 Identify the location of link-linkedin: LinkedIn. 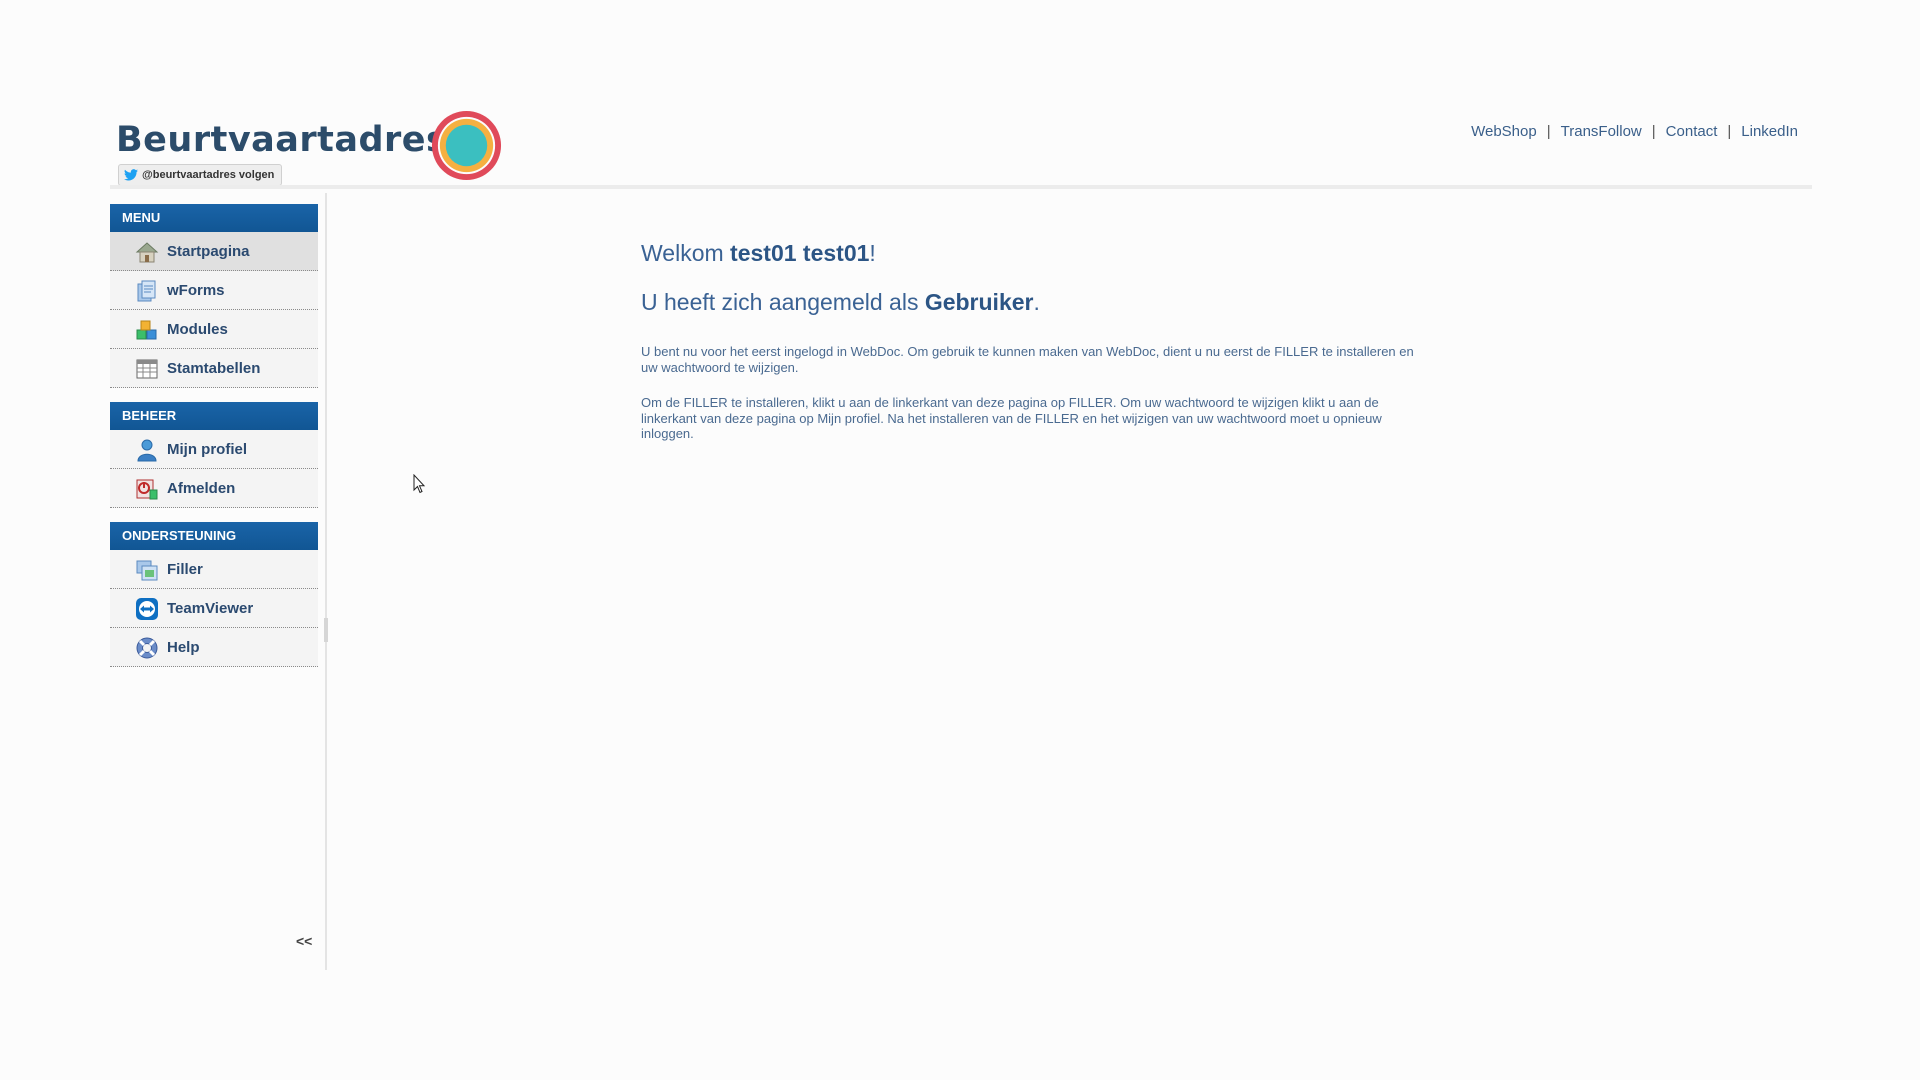
(1769, 131).